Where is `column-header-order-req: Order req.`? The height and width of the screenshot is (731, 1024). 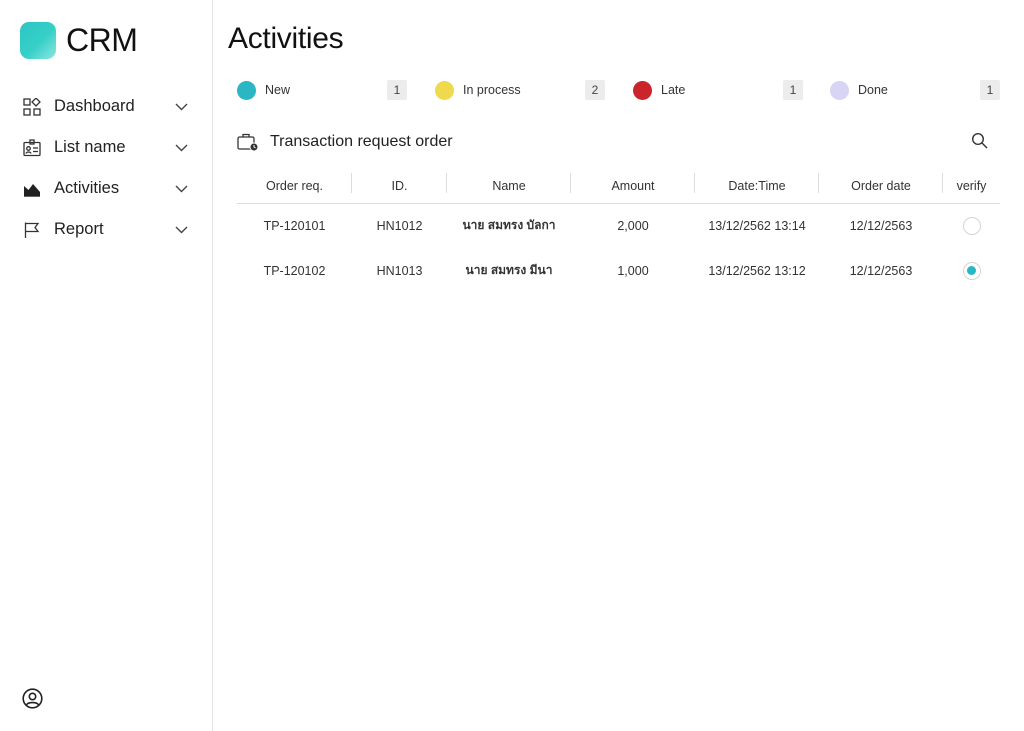 column-header-order-req: Order req. is located at coordinates (294, 187).